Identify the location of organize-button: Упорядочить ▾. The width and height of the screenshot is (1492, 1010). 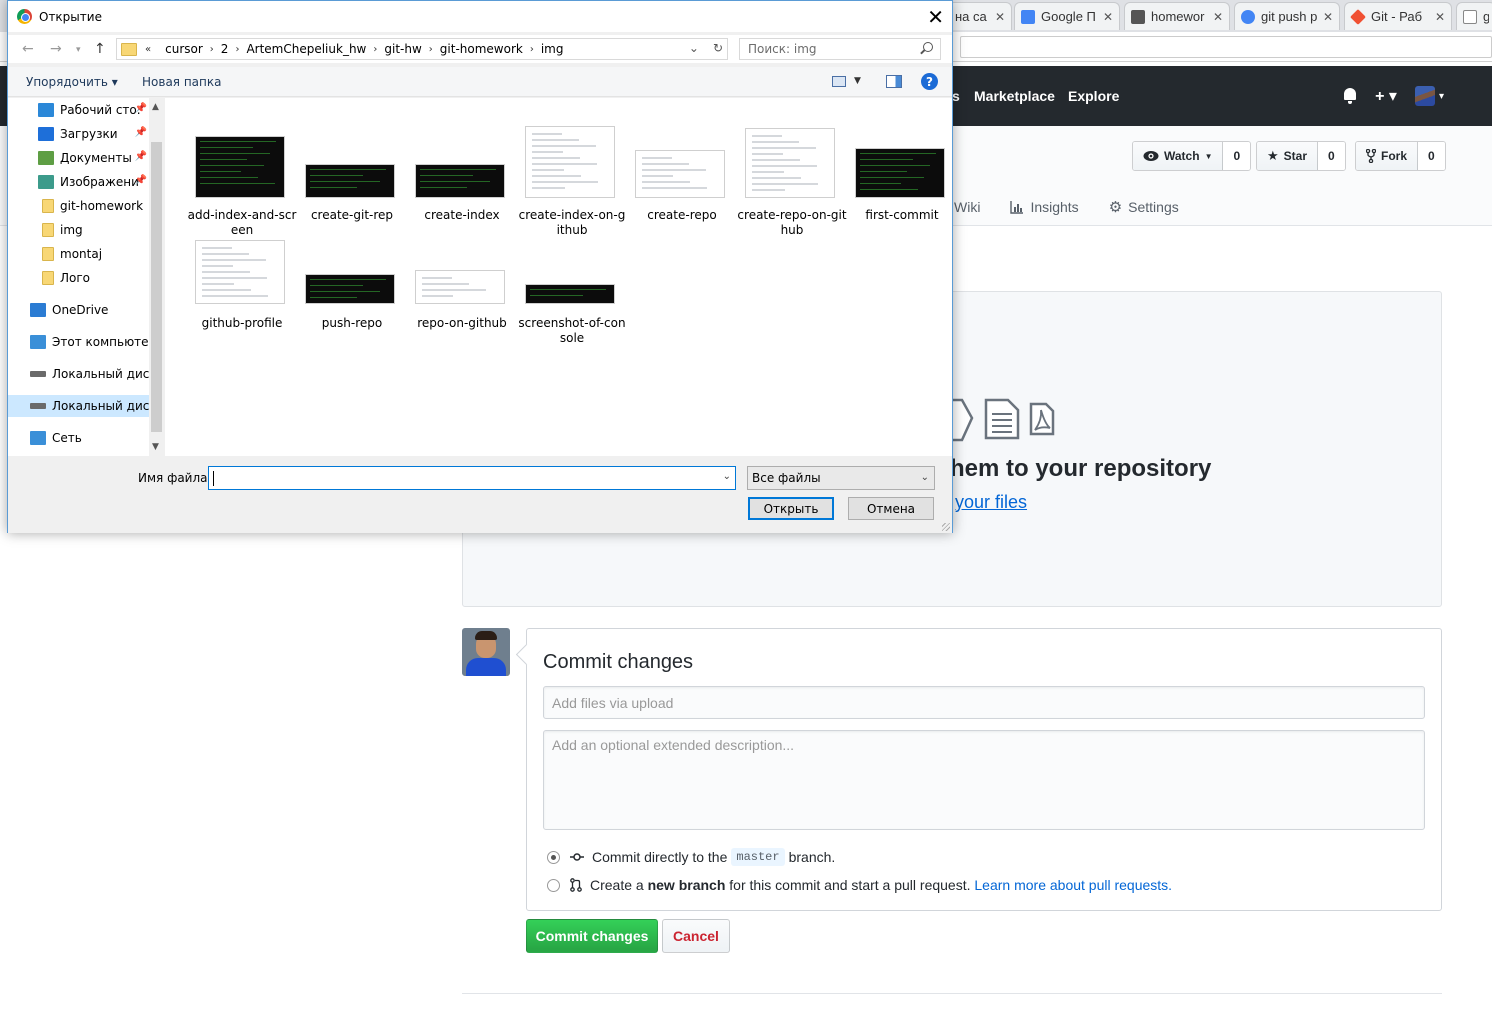
(72, 82).